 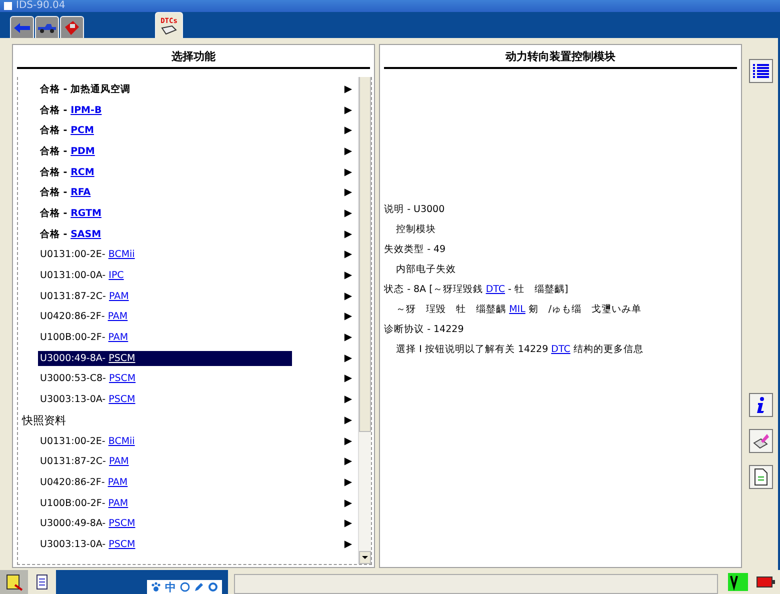 I want to click on panel-title: 动力转向装置控制模块, so click(x=561, y=57).